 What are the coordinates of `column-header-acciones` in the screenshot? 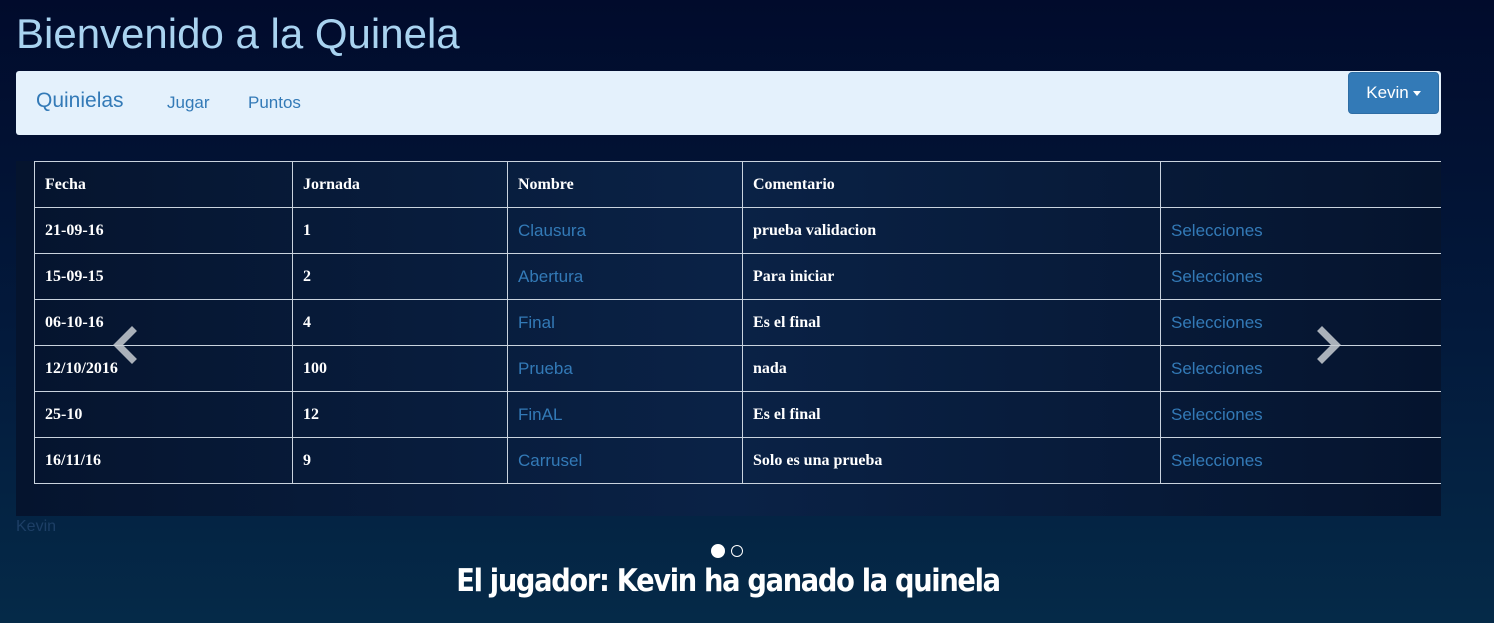 It's located at (1300, 184).